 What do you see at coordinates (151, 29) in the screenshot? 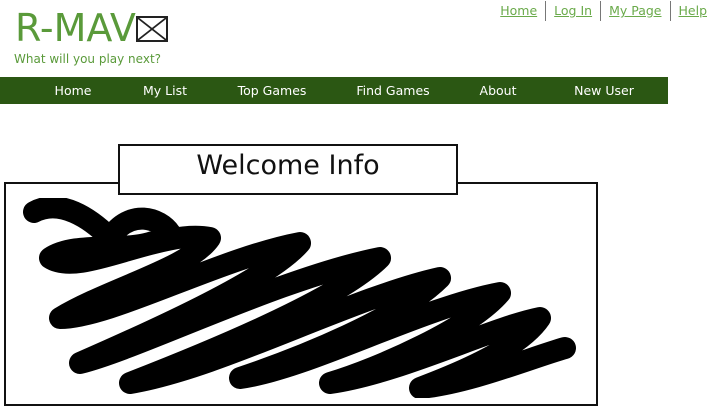
I see `image-placeholder-icon` at bounding box center [151, 29].